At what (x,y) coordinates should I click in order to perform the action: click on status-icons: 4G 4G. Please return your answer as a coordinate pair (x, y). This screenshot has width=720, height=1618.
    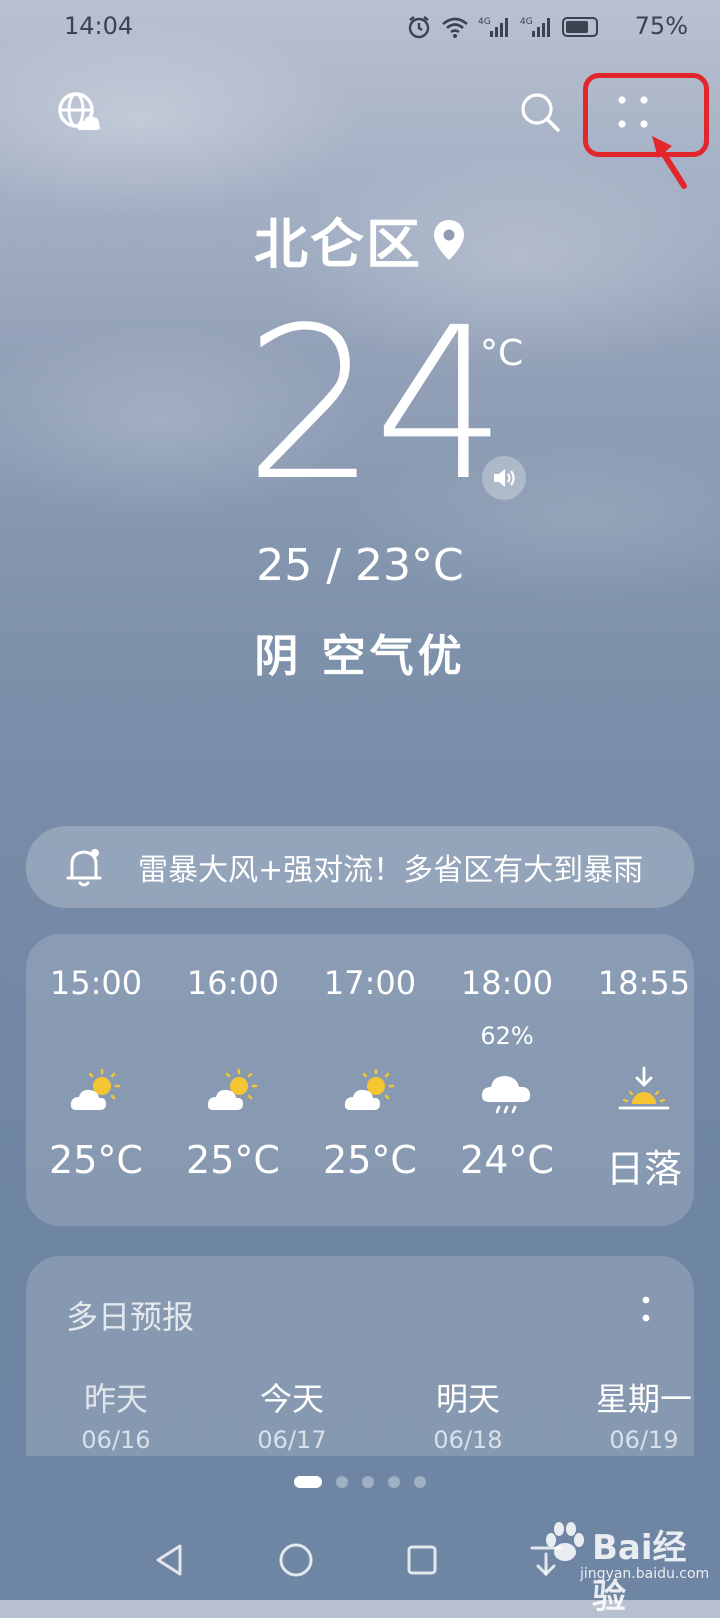
    Looking at the image, I should click on (502, 27).